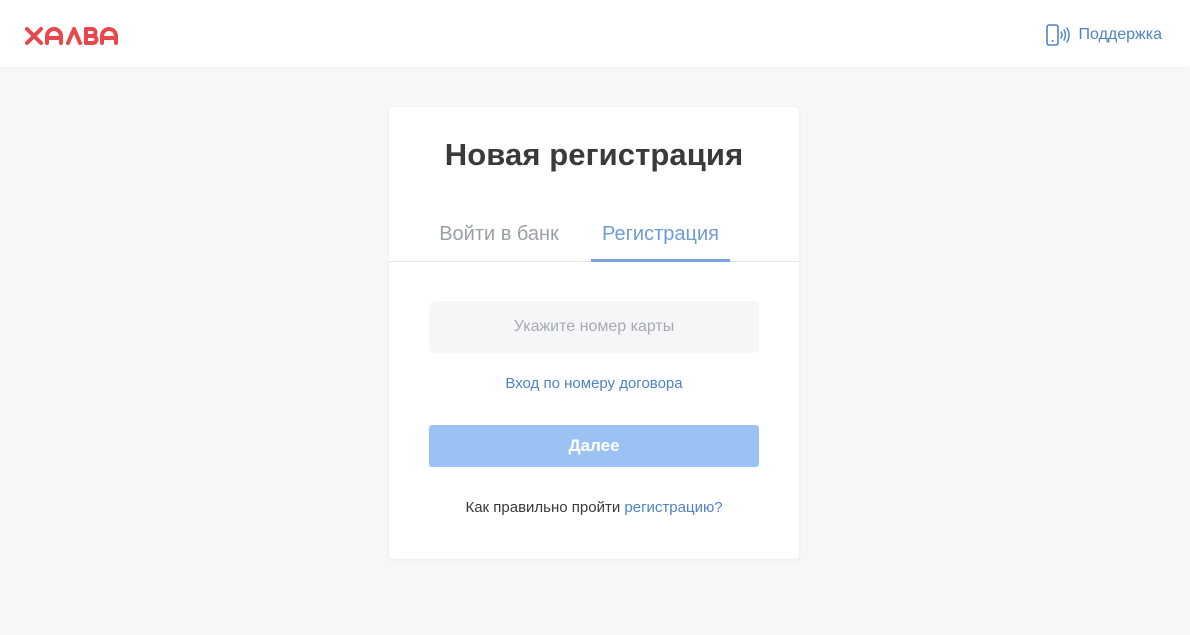 The image size is (1190, 635). What do you see at coordinates (660, 239) in the screenshot?
I see `tab-registration: Регистрация` at bounding box center [660, 239].